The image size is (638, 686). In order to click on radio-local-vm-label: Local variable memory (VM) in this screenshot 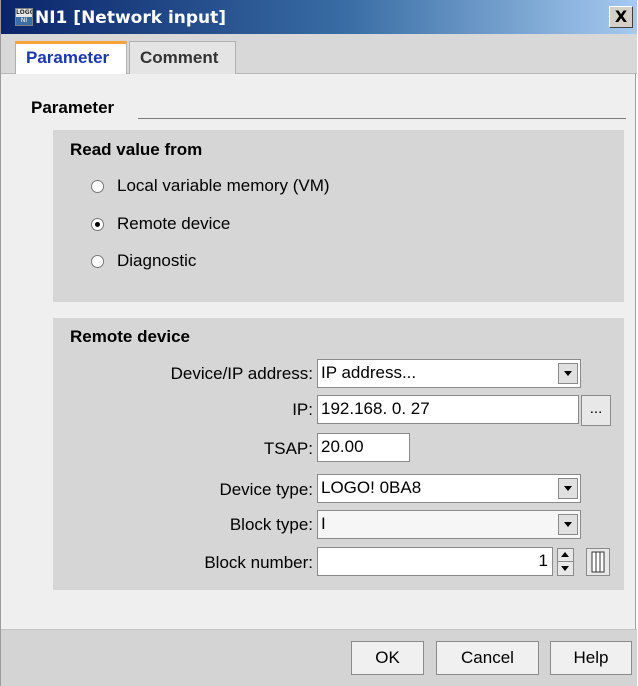, I will do `click(223, 185)`.